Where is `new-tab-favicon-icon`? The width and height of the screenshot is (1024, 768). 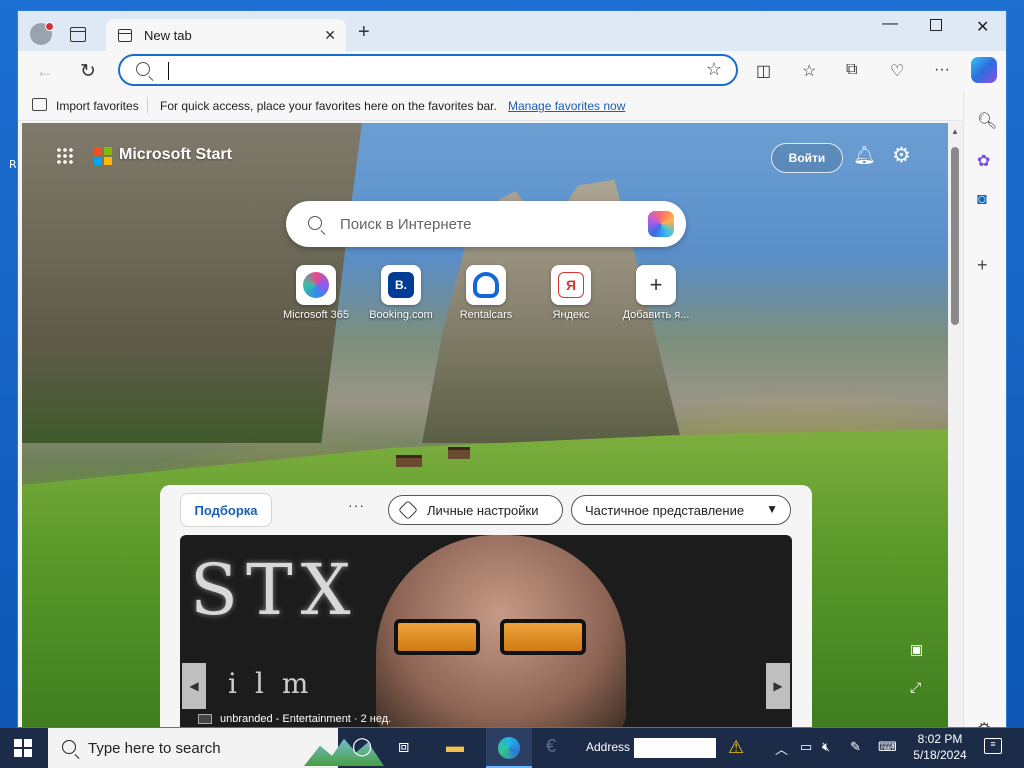 new-tab-favicon-icon is located at coordinates (125, 35).